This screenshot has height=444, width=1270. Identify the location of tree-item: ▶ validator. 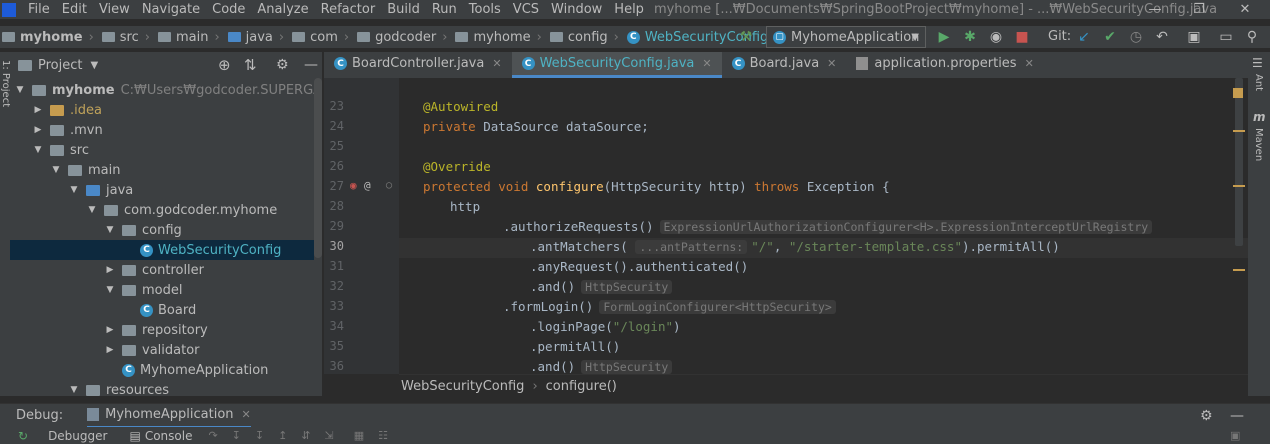
(105, 350).